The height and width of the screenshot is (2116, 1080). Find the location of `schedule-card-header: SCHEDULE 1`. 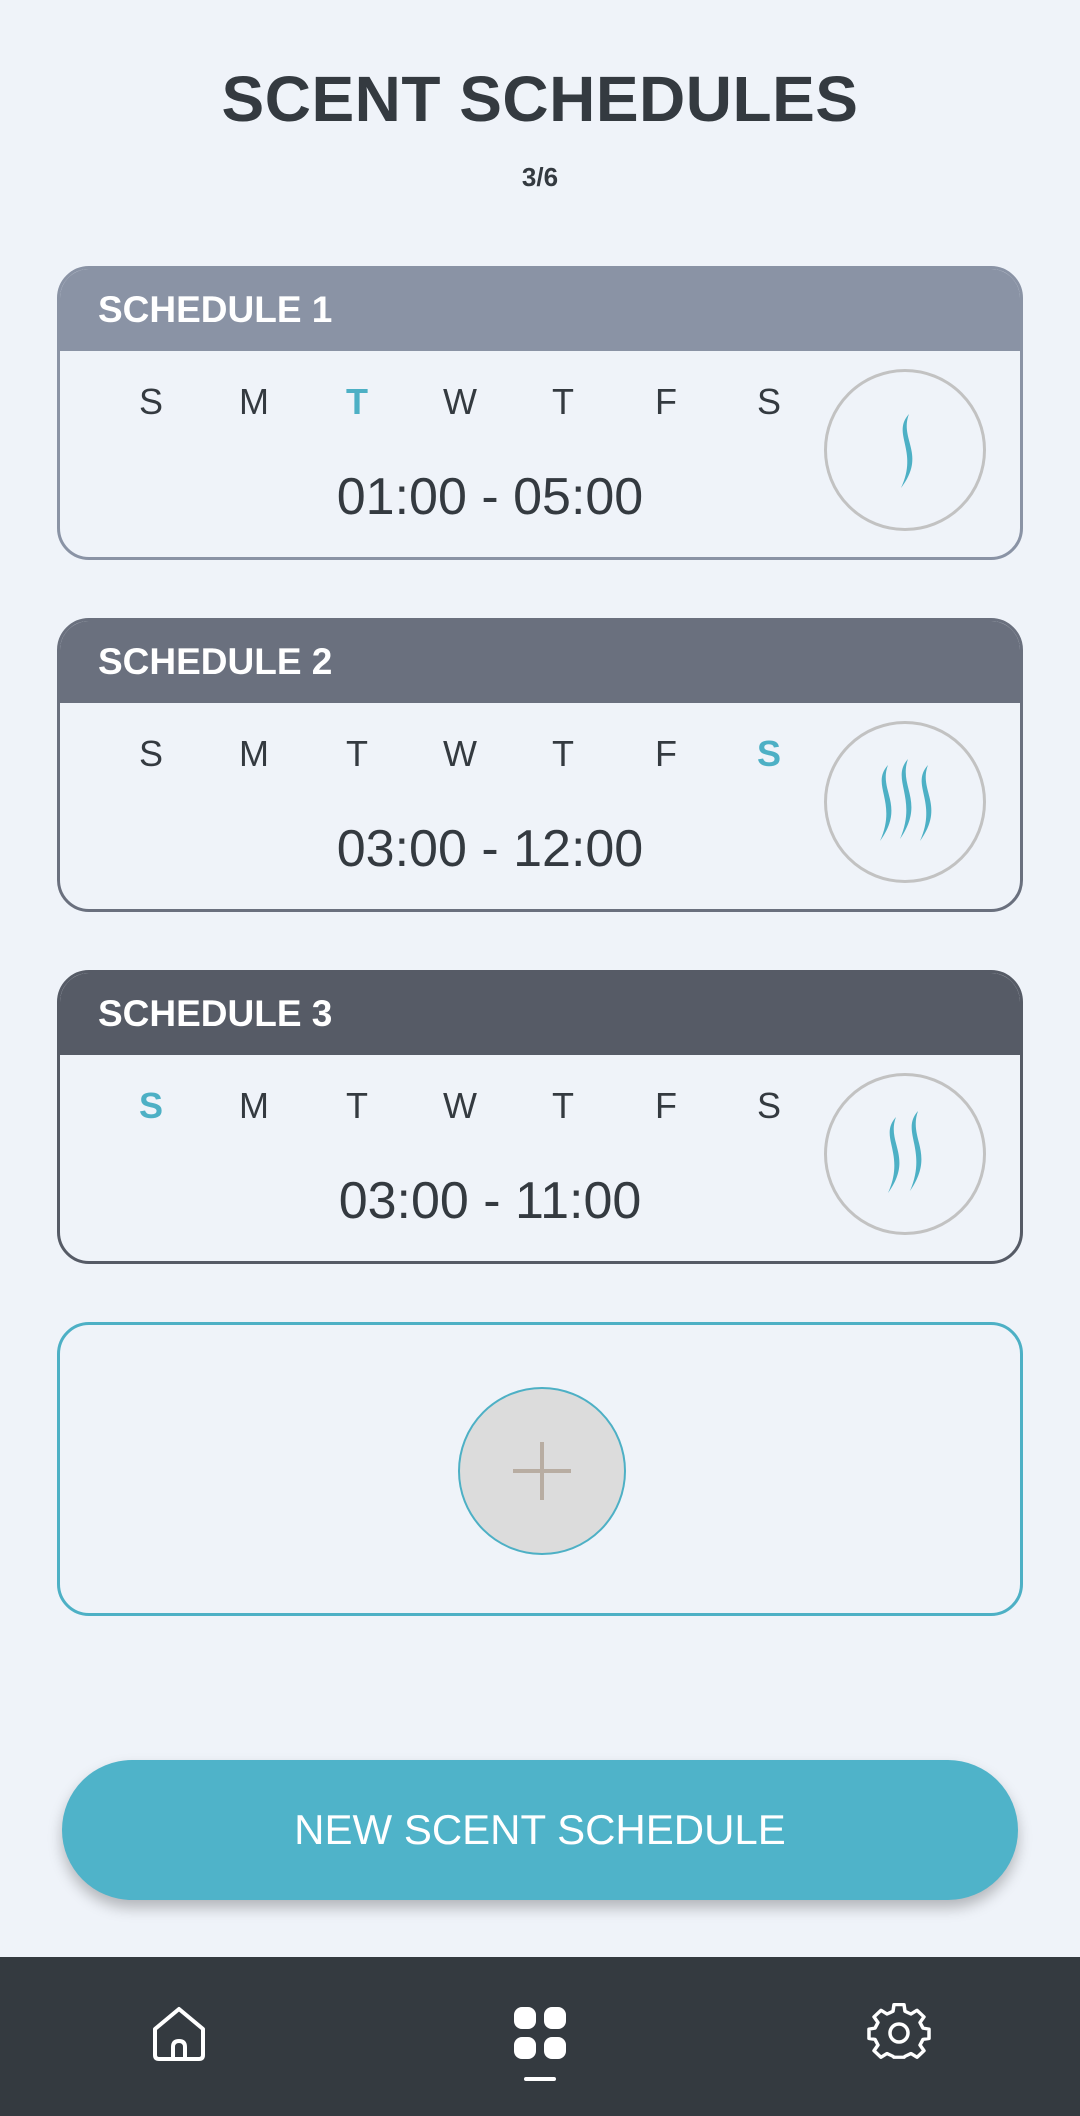

schedule-card-header: SCHEDULE 1 is located at coordinates (540, 310).